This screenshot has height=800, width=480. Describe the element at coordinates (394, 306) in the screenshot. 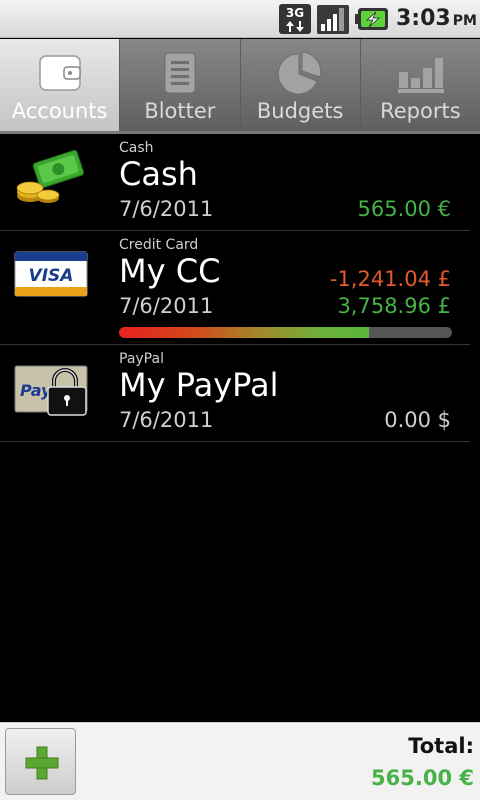

I see `account-available-limit: 3,758.96 £` at that location.